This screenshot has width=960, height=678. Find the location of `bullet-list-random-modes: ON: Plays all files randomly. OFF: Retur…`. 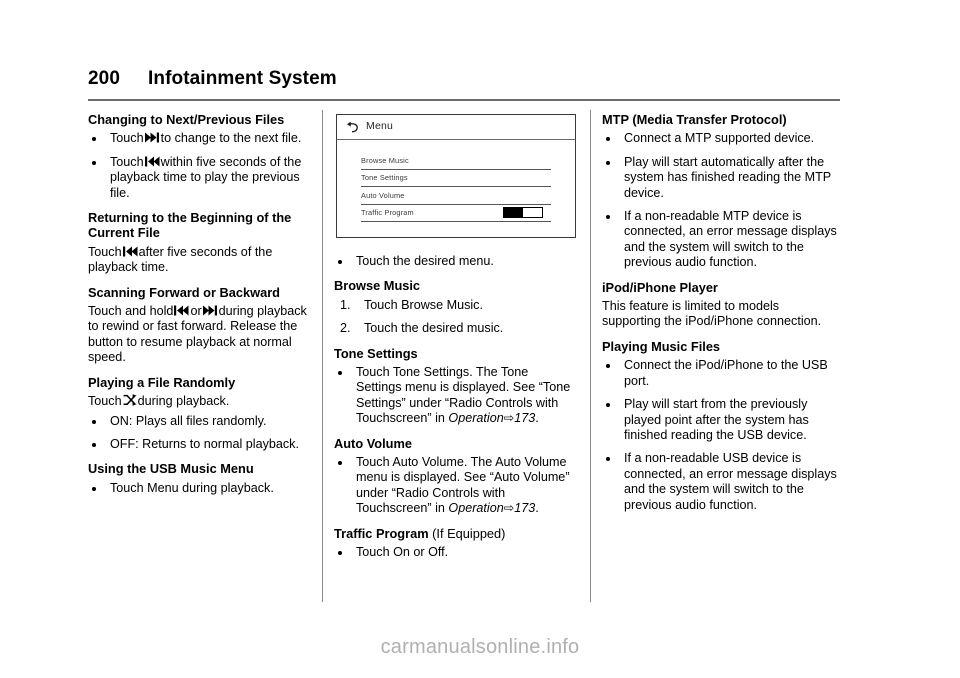

bullet-list-random-modes: ON: Plays all files randomly. OFF: Retur… is located at coordinates (201, 433).